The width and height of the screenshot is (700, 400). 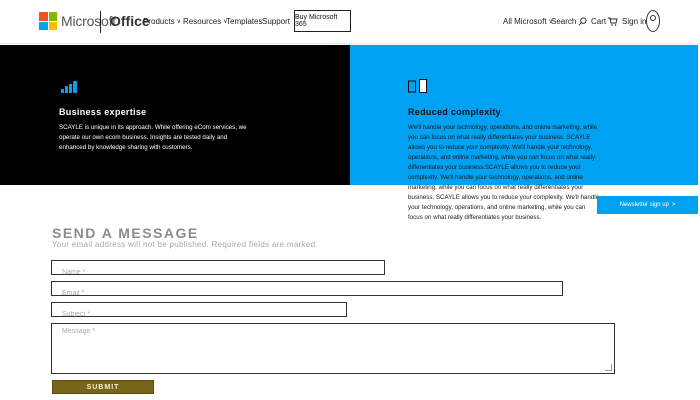 I want to click on document-icon, so click(x=417, y=86).